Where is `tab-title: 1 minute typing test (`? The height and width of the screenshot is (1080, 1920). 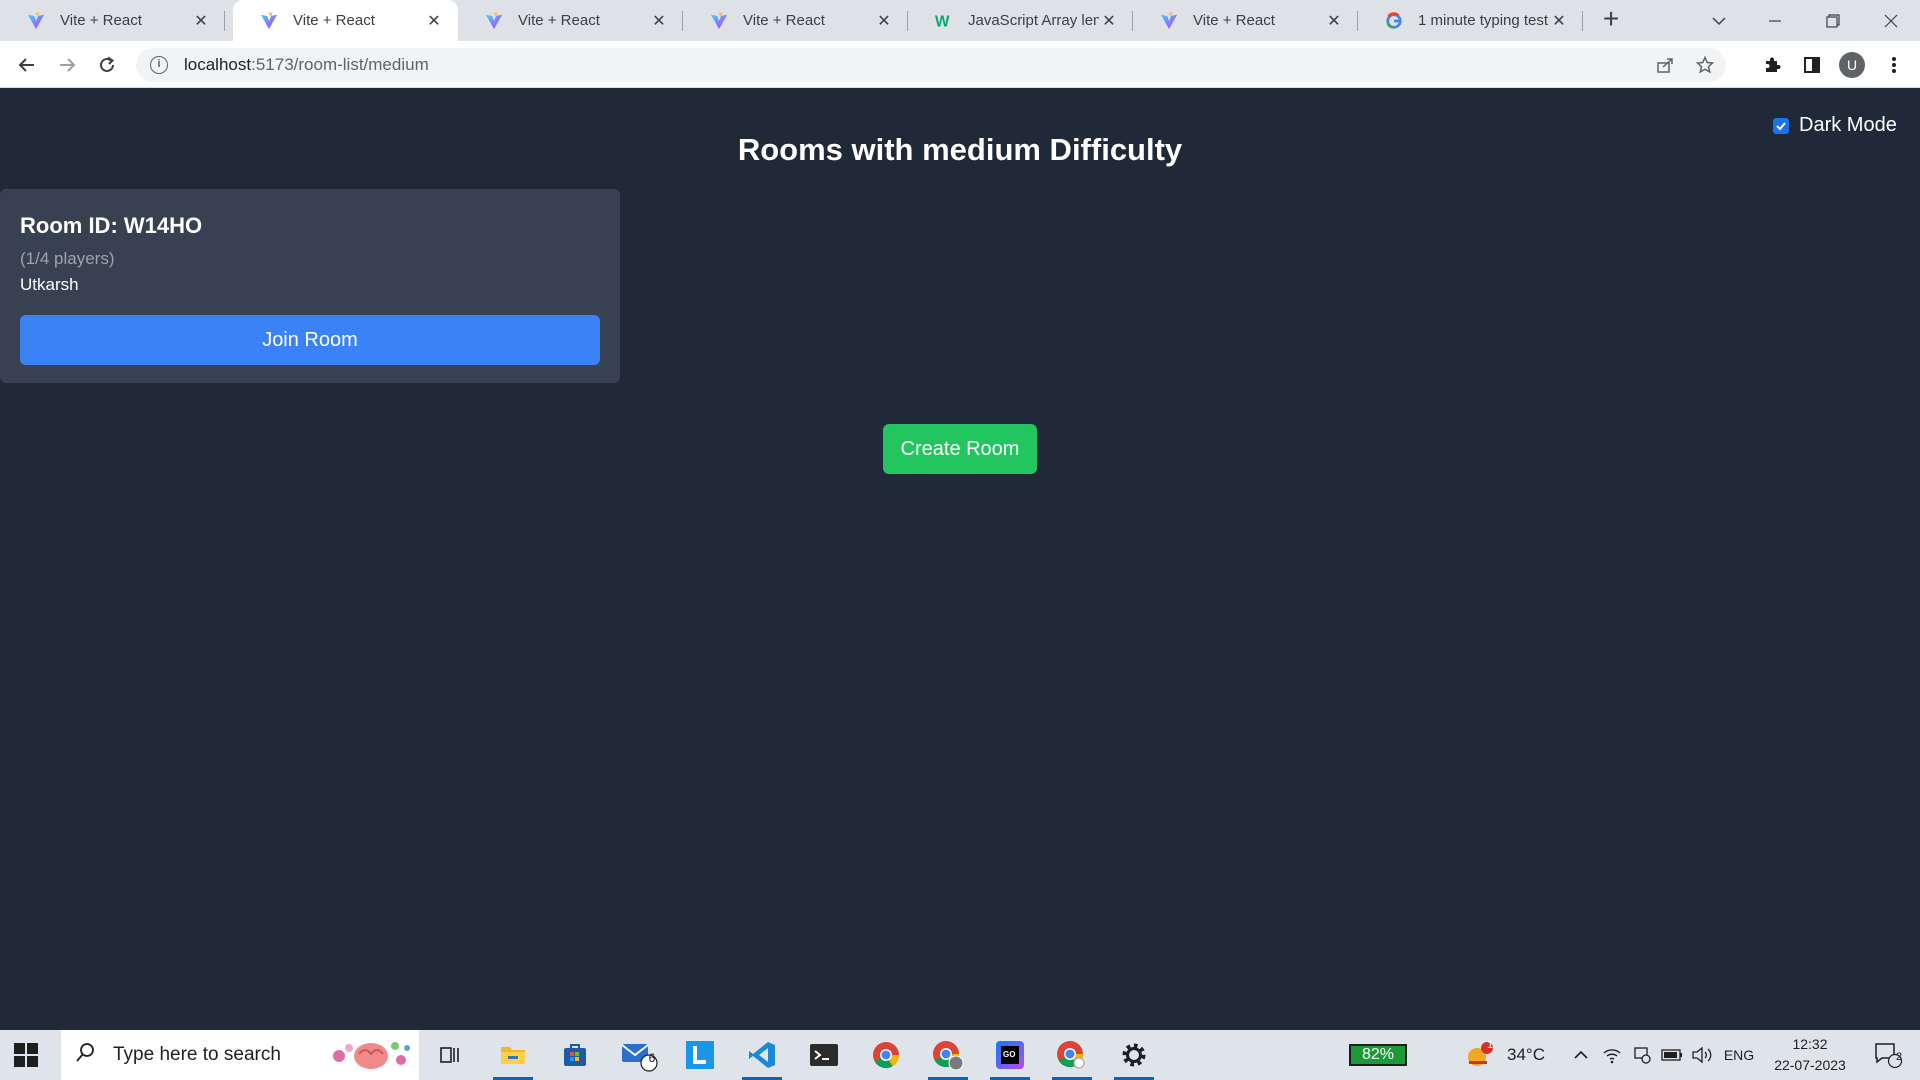
tab-title: 1 minute typing test ( is located at coordinates (1483, 20).